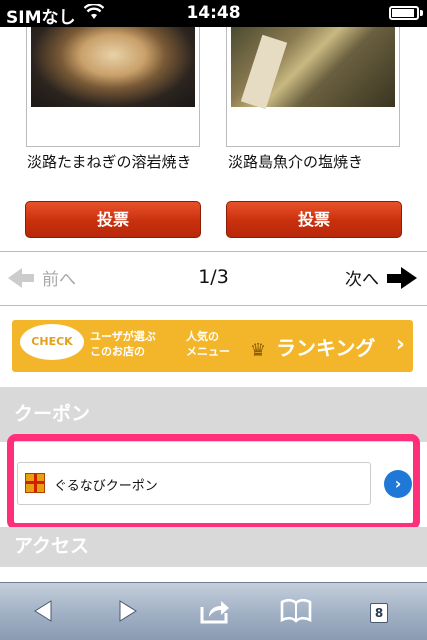 Image resolution: width=427 pixels, height=640 pixels. I want to click on back-button, so click(43, 612).